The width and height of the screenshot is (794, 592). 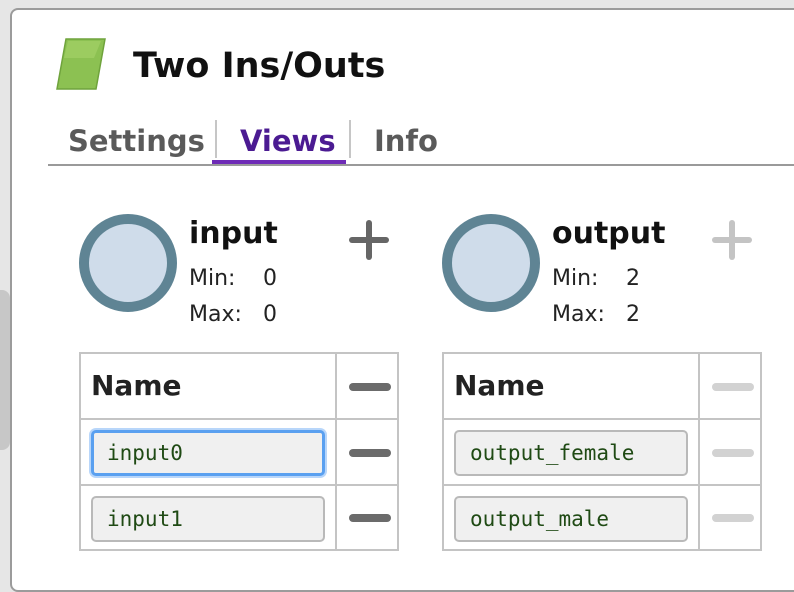 I want to click on tab-views: Views, so click(x=288, y=141).